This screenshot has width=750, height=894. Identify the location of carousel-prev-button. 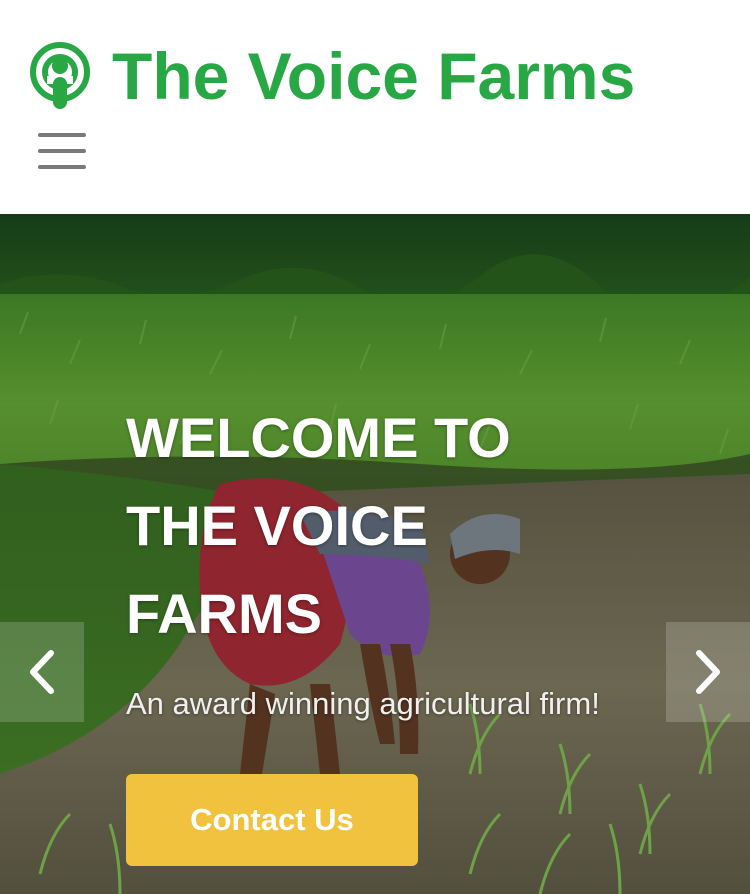
(42, 672).